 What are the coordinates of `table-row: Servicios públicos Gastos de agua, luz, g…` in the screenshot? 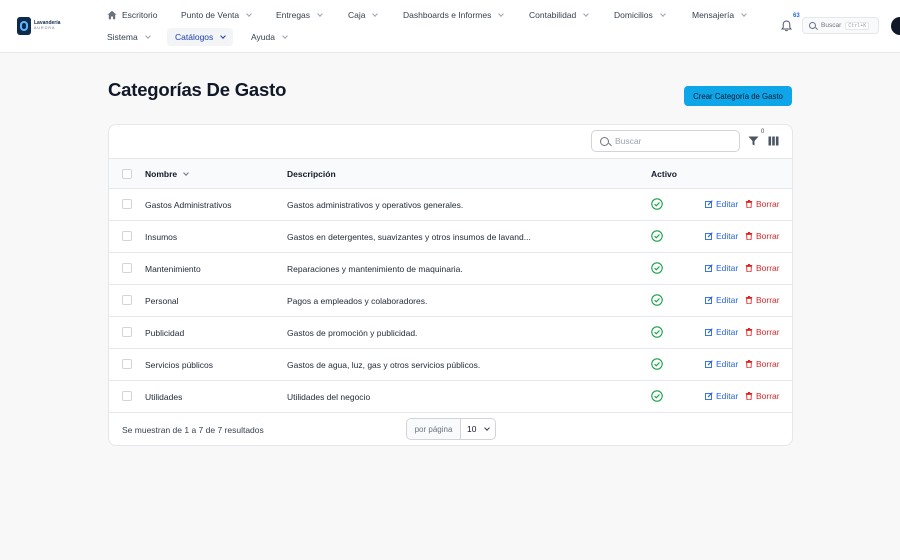 It's located at (450, 365).